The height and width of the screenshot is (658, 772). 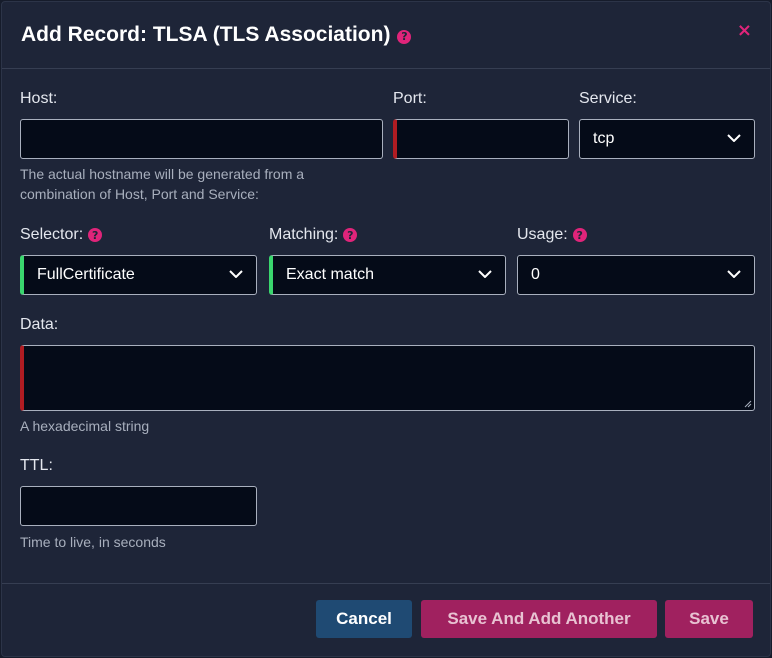 I want to click on data-label: Data:, so click(x=39, y=325).